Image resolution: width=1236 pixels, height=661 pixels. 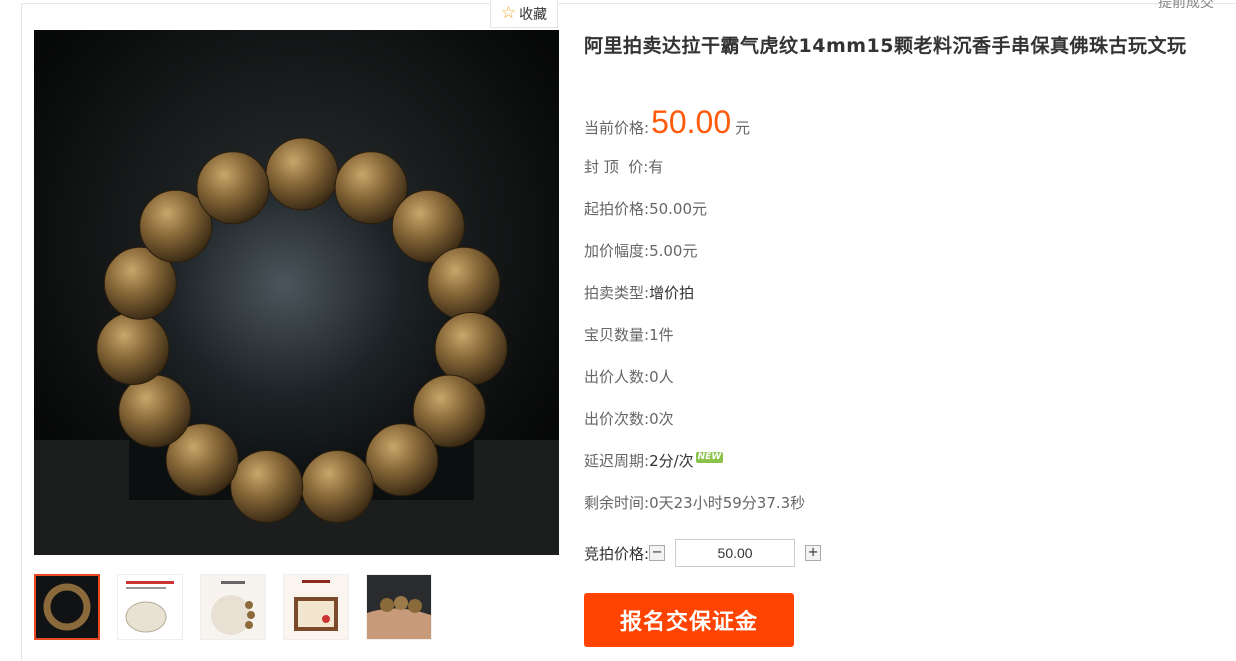 I want to click on current-price-value: 50.00, so click(x=691, y=122).